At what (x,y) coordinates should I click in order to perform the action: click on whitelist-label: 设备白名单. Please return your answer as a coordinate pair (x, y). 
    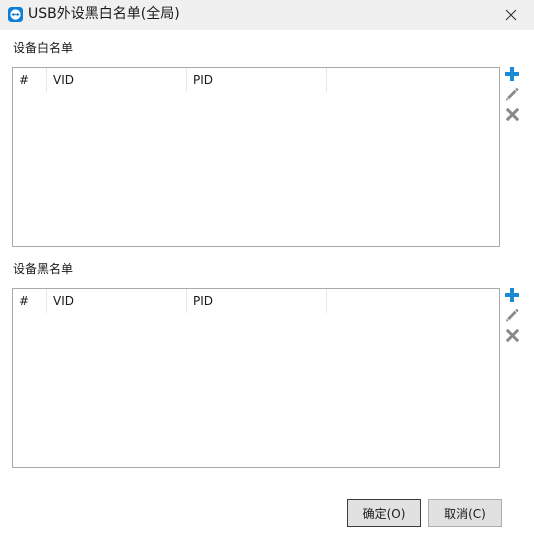
    Looking at the image, I should click on (43, 48).